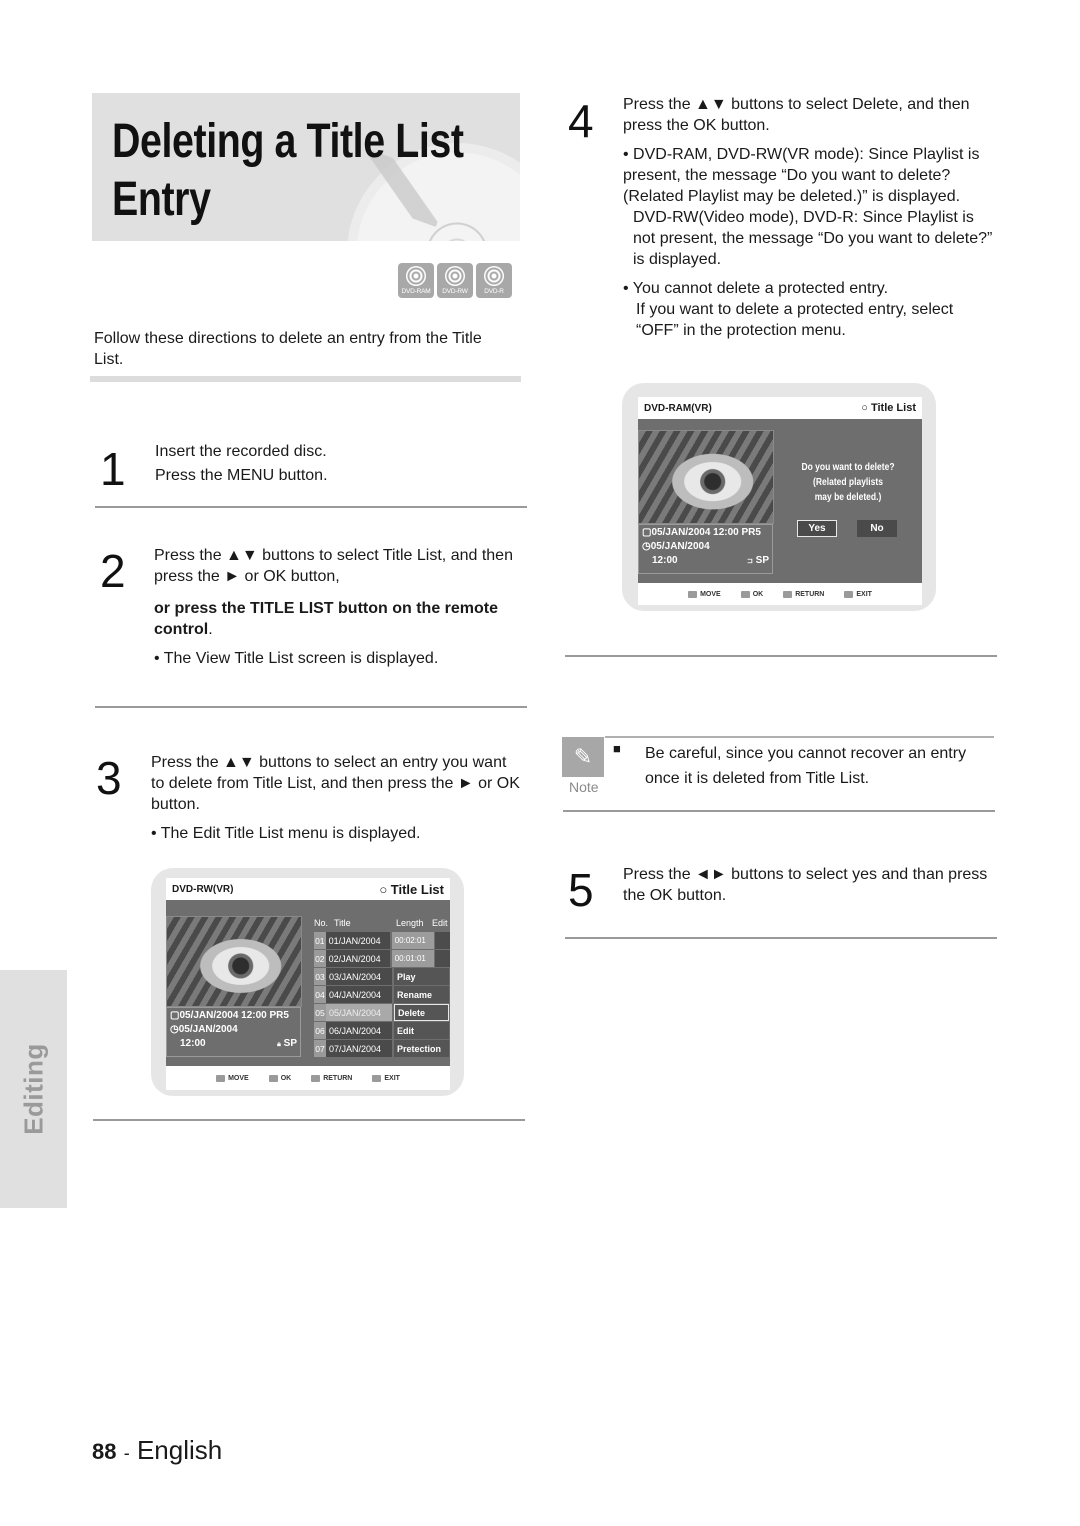  What do you see at coordinates (113, 469) in the screenshot?
I see `step-1-number: 1` at bounding box center [113, 469].